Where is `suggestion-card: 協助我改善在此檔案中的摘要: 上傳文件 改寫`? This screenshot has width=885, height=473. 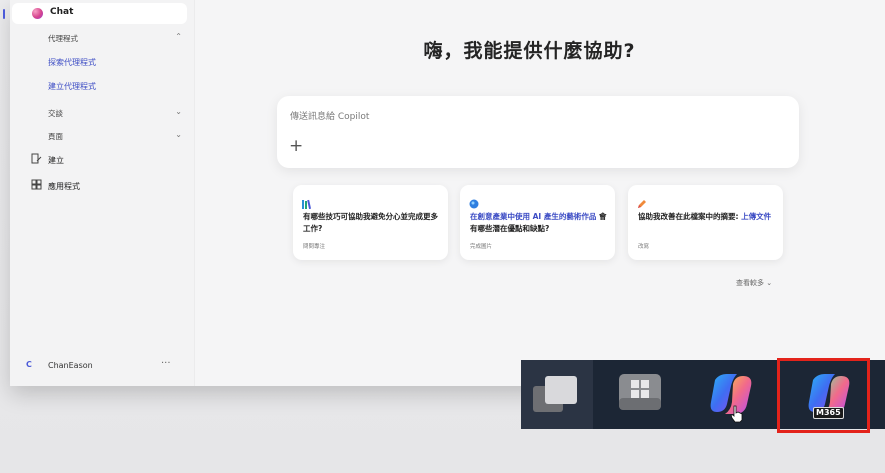 suggestion-card: 協助我改善在此檔案中的摘要: 上傳文件 改寫 is located at coordinates (705, 222).